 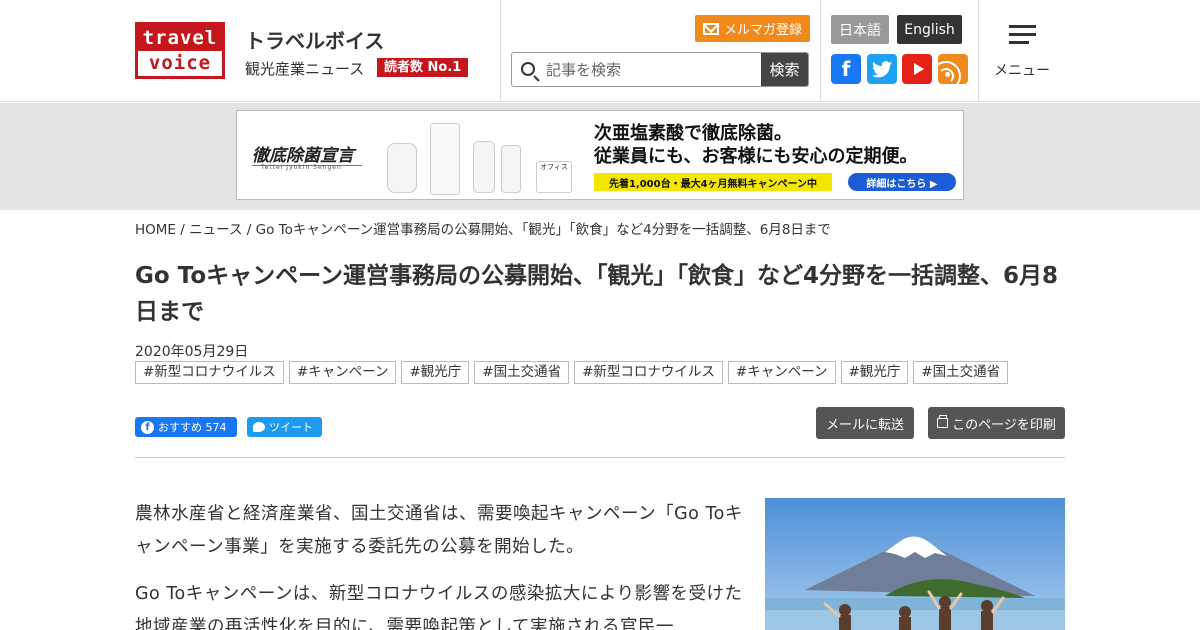 I want to click on twitter-bird-icon, so click(x=882, y=68).